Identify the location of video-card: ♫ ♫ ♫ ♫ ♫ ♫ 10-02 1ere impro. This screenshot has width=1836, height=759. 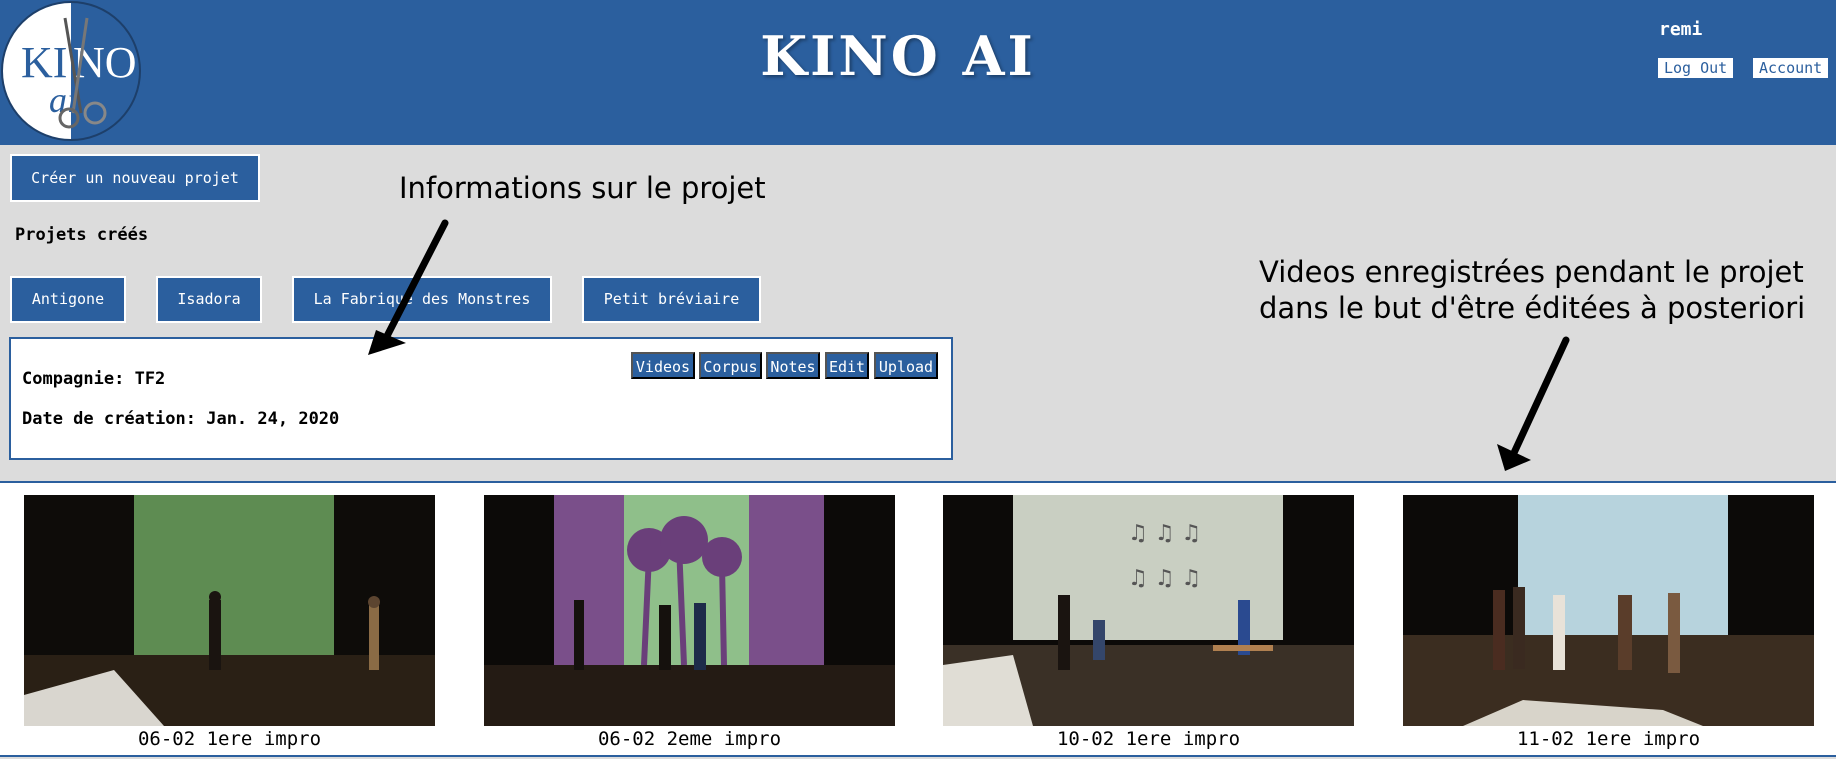
(1148, 622).